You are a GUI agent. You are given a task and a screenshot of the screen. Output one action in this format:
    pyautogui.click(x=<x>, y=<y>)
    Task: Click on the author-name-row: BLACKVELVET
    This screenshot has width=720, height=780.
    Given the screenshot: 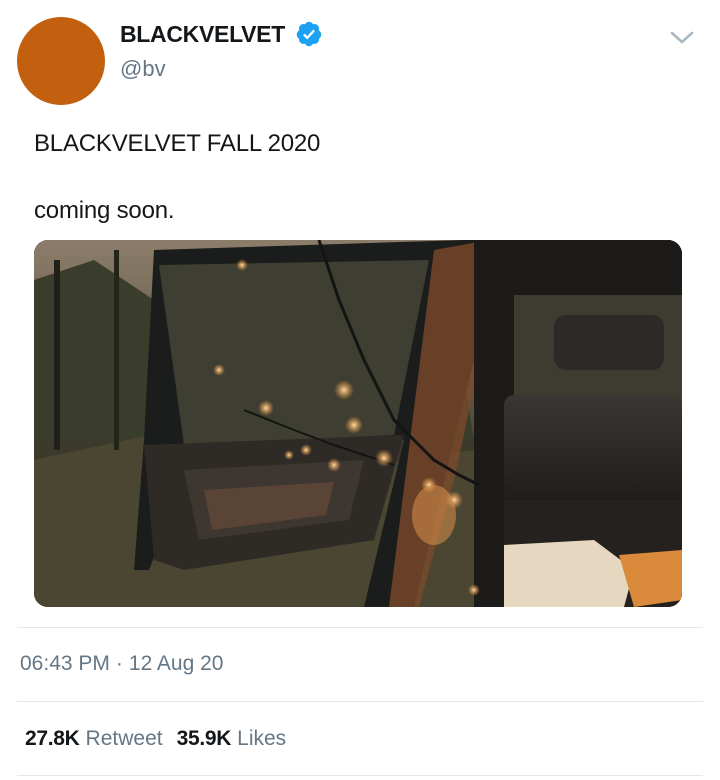 What is the action you would take?
    pyautogui.click(x=221, y=34)
    